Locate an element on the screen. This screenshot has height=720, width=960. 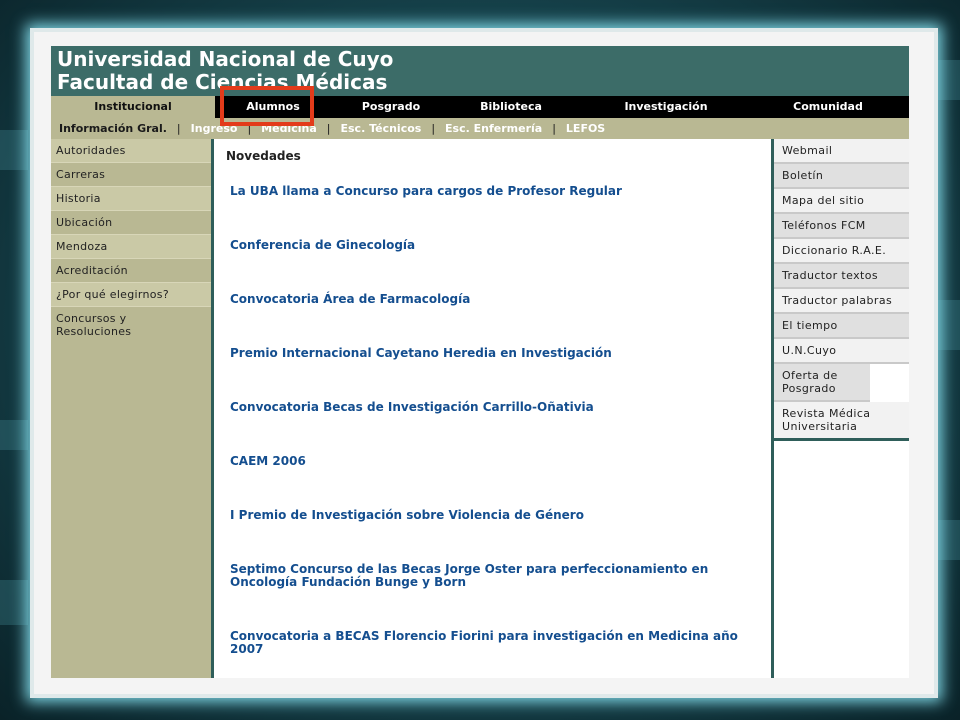
right-menu-item: Teléfonos FCM is located at coordinates (841, 226).